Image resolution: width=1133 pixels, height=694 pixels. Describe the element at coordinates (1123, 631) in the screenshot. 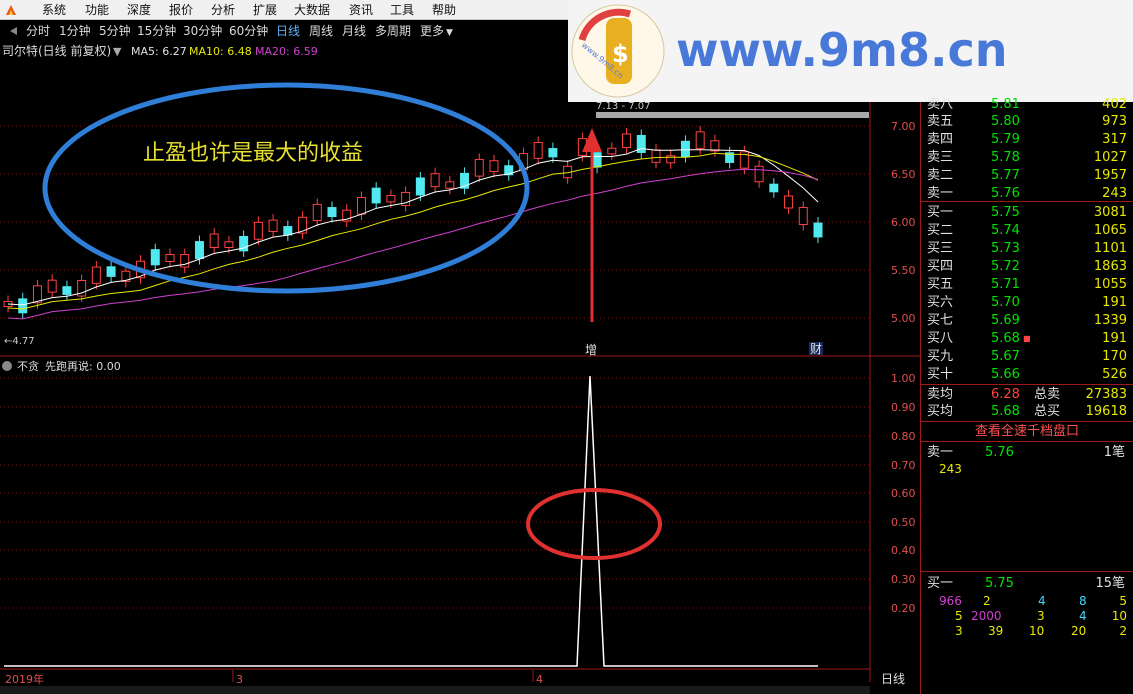

I see `queue-volume: 2` at that location.